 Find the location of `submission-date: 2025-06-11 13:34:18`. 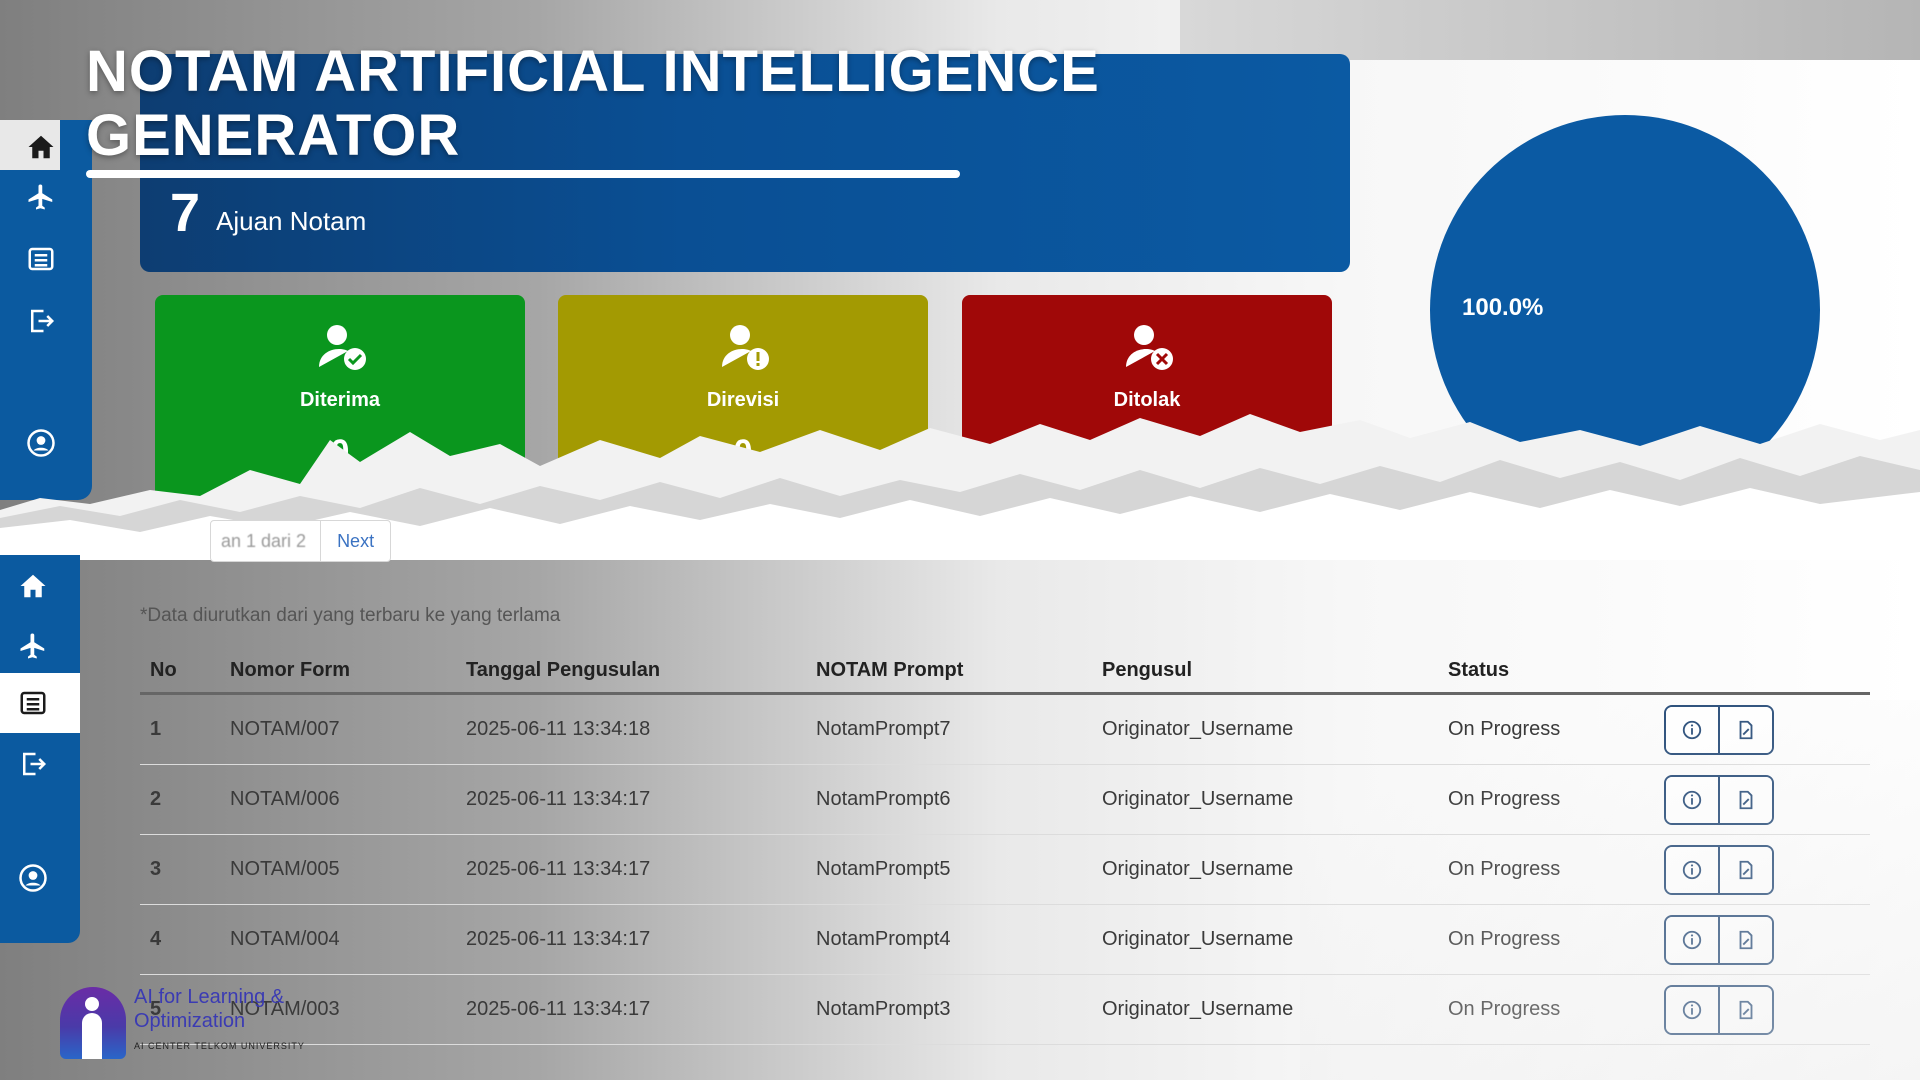

submission-date: 2025-06-11 13:34:18 is located at coordinates (631, 729).